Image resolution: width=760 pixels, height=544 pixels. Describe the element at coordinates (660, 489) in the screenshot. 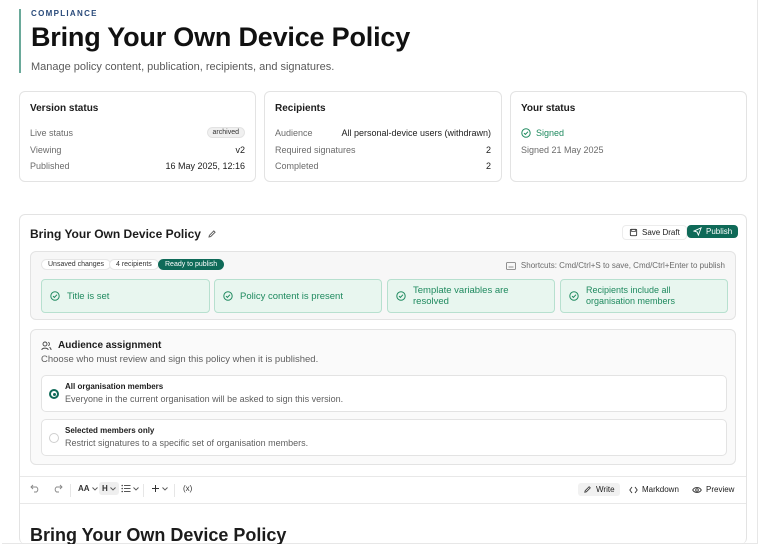

I see `markdown-label: Markdown` at that location.